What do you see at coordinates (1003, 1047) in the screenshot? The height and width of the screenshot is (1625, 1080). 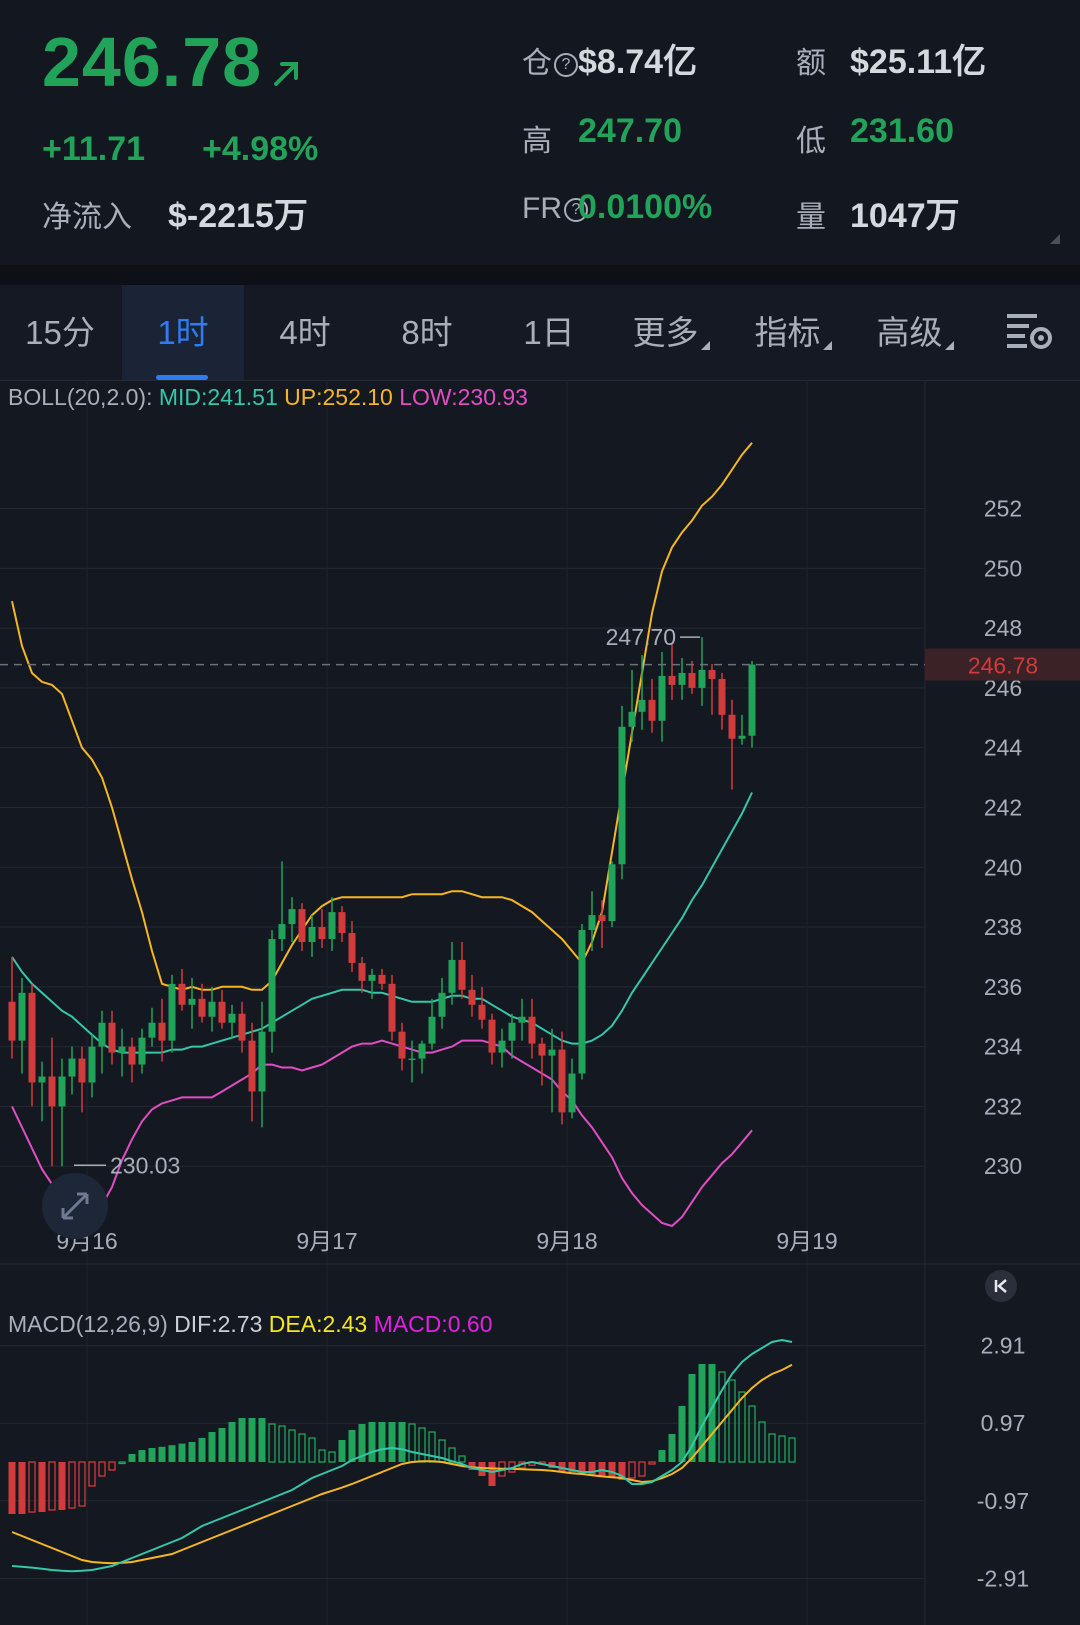 I see `price-tick-label: 234` at bounding box center [1003, 1047].